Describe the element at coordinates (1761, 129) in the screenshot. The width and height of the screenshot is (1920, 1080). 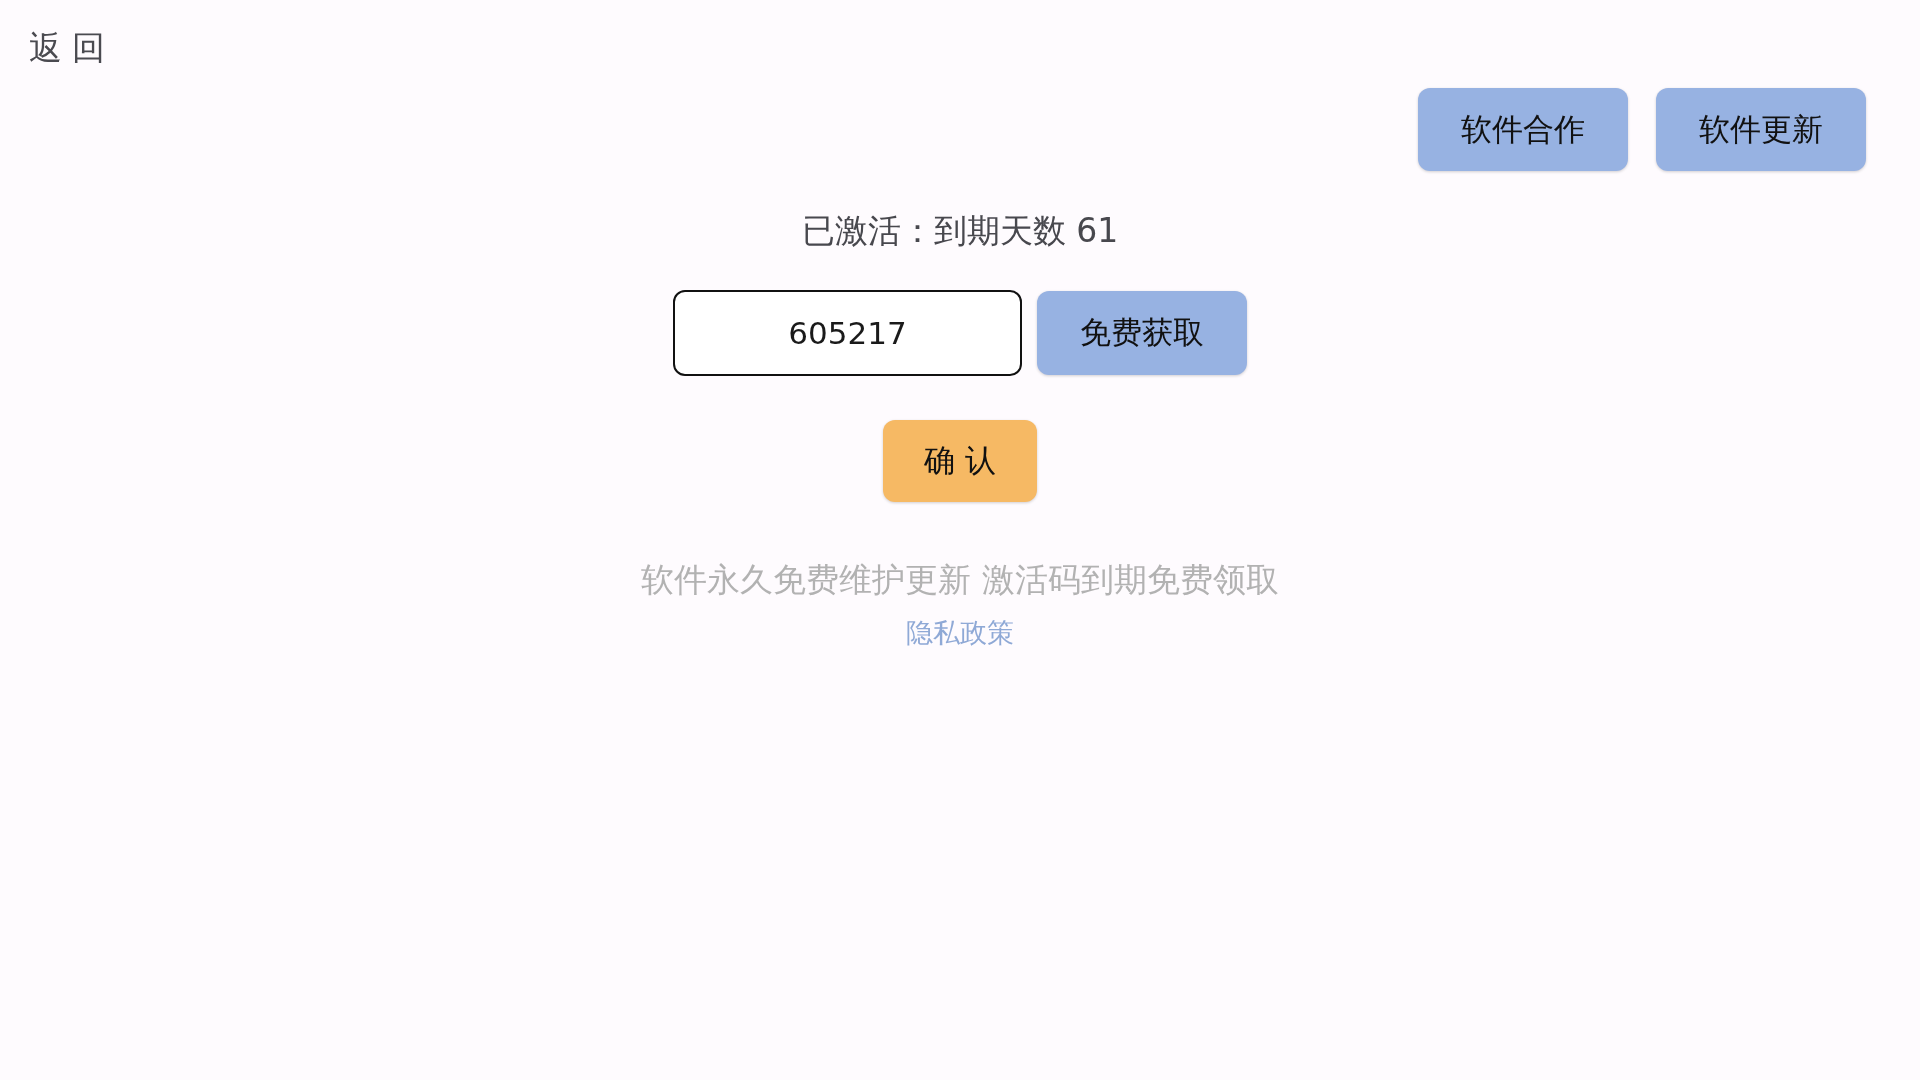
I see `top-action-button: 软件更新` at that location.